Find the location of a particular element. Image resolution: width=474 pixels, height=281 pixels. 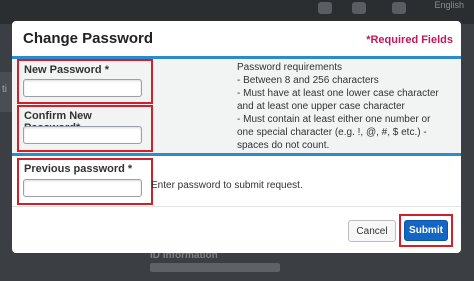

previous-password-label: Previous password * is located at coordinates (78, 169).